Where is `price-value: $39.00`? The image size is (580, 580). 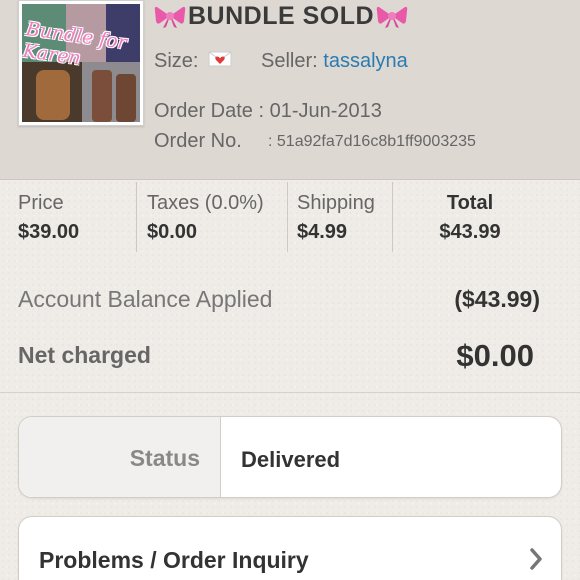
price-value: $39.00 is located at coordinates (49, 232).